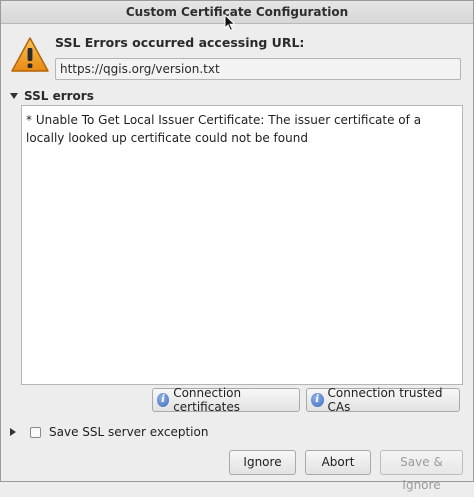 This screenshot has height=497, width=474. What do you see at coordinates (338, 462) in the screenshot?
I see `abort-button: Abort` at bounding box center [338, 462].